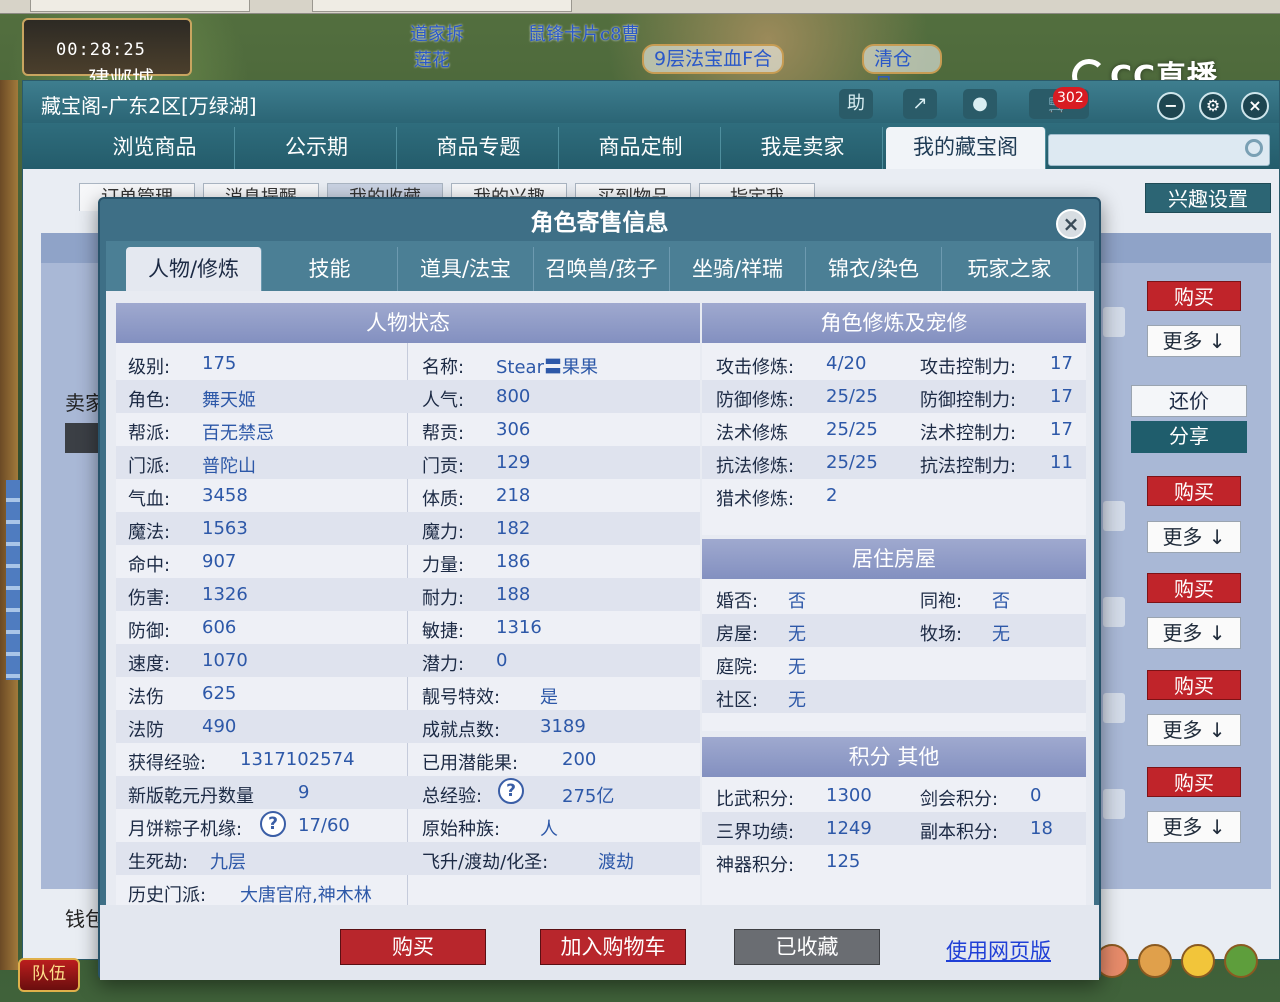 Image resolution: width=1280 pixels, height=1002 pixels. Describe the element at coordinates (803, 148) in the screenshot. I see `nav-seller: 我是卖家` at that location.